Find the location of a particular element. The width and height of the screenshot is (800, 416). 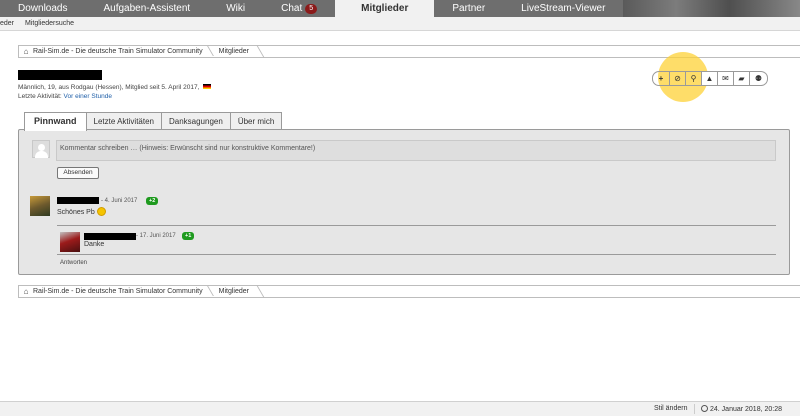

answer-link: Antworten is located at coordinates (73, 263).